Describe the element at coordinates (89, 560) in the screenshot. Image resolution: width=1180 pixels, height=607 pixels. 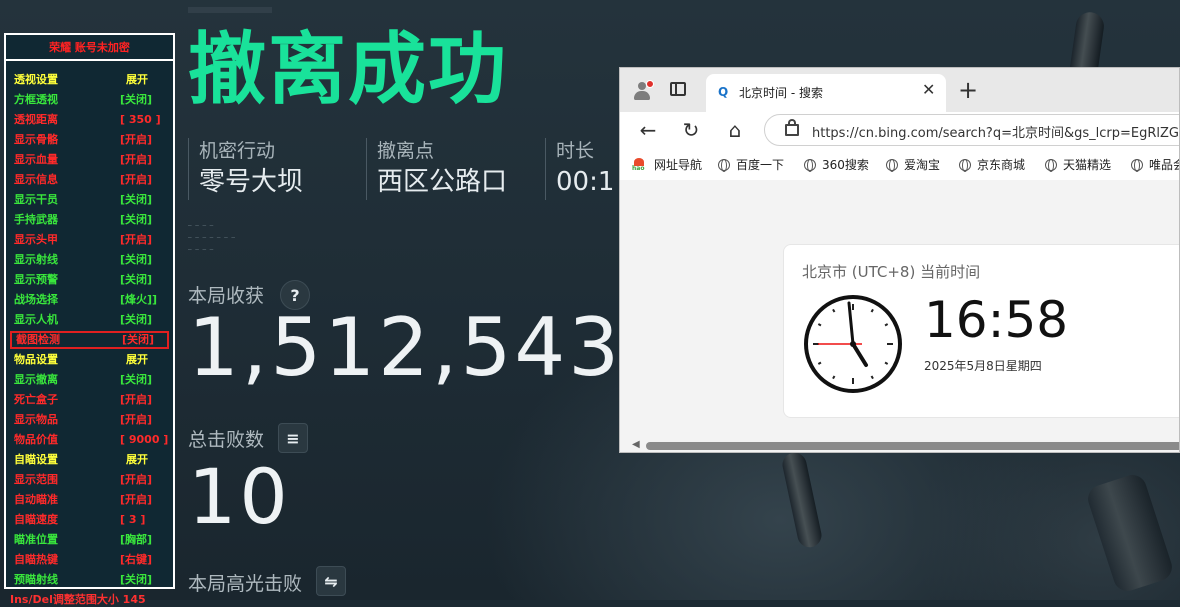
I see `menu-item: 自瞄热键 [右键]` at that location.